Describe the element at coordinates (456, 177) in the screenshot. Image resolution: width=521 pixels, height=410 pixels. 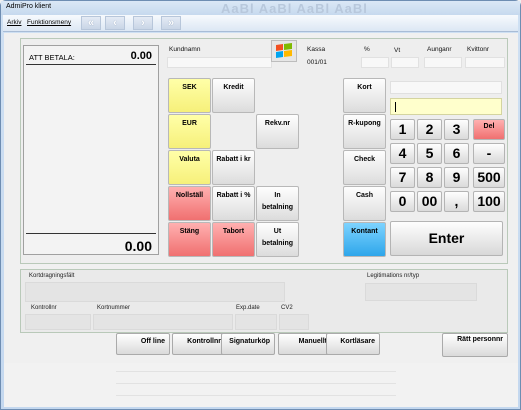
I see `key-9: 9` at that location.